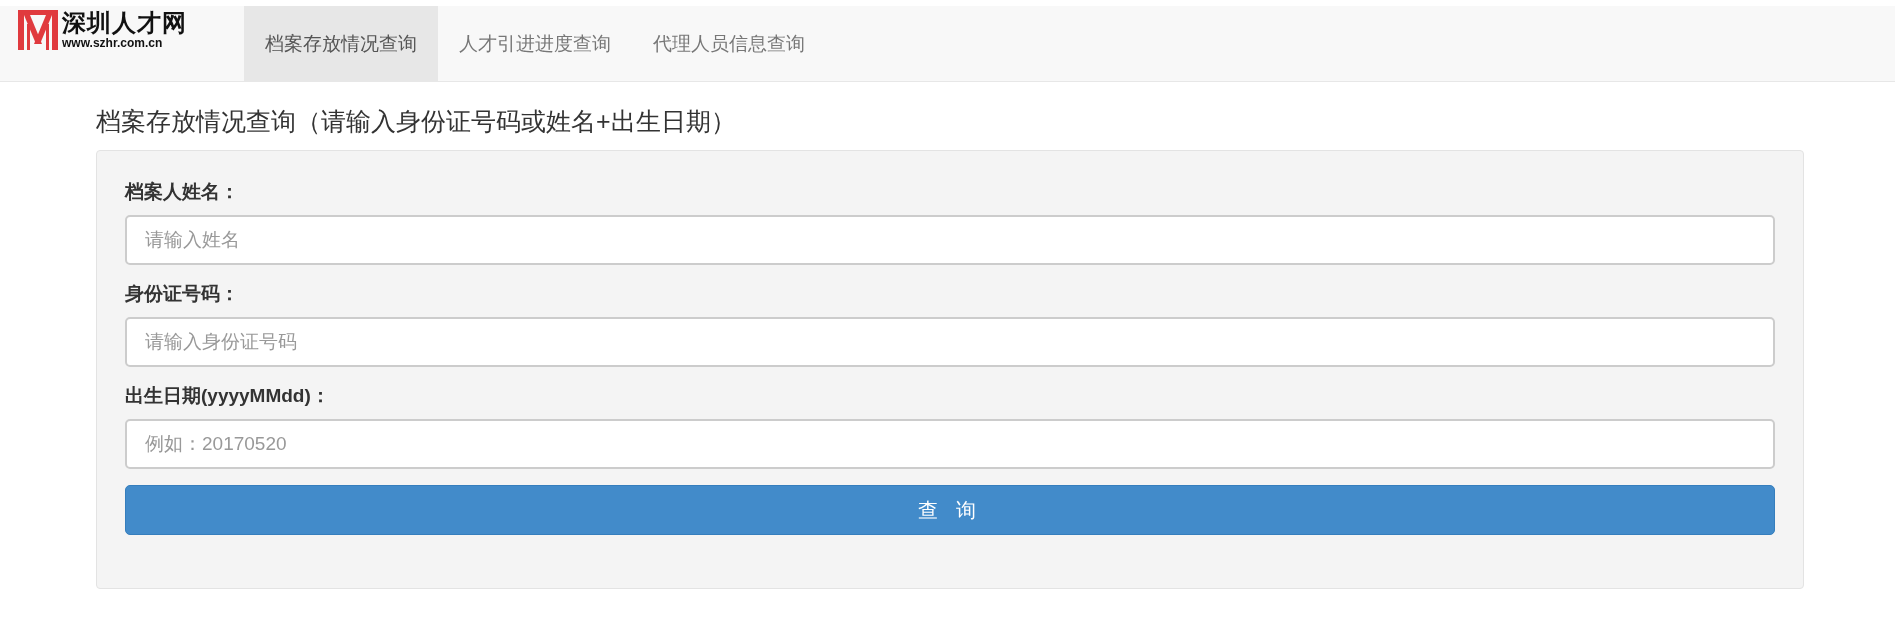 The height and width of the screenshot is (629, 1895). What do you see at coordinates (729, 43) in the screenshot?
I see `nav-tab: 代理人员信息查询` at bounding box center [729, 43].